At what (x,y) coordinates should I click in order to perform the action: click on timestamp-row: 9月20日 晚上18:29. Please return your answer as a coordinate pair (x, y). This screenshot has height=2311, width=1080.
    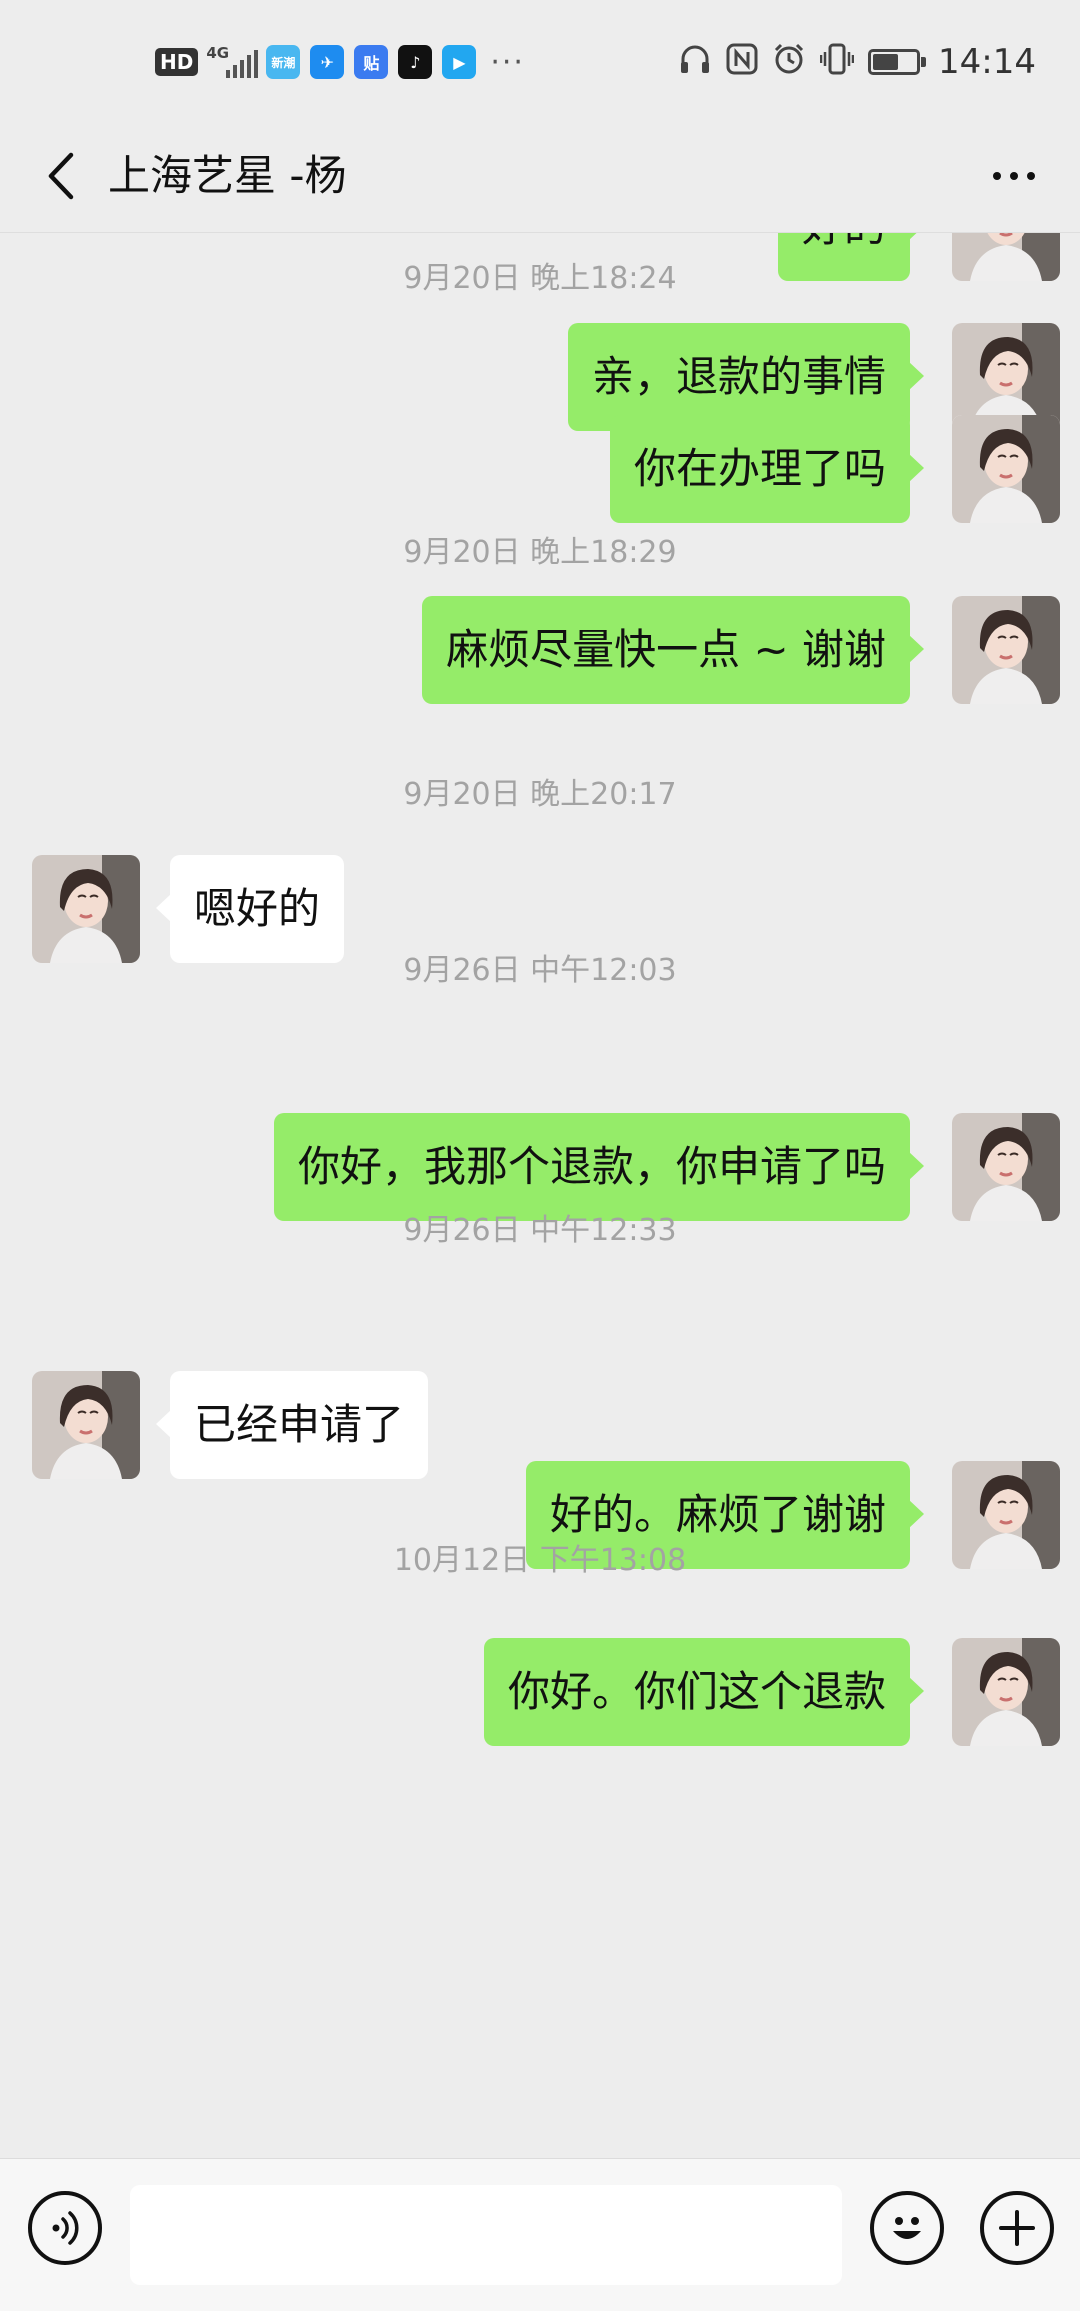
    Looking at the image, I should click on (540, 553).